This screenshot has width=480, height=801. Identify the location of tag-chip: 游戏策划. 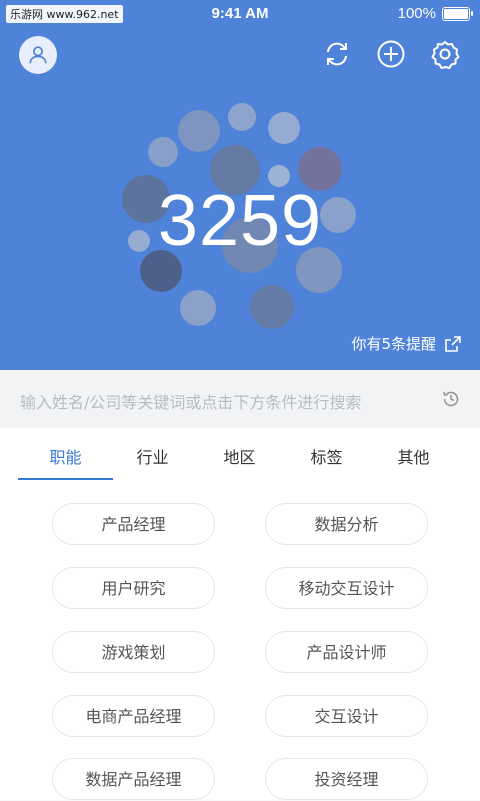
(133, 652).